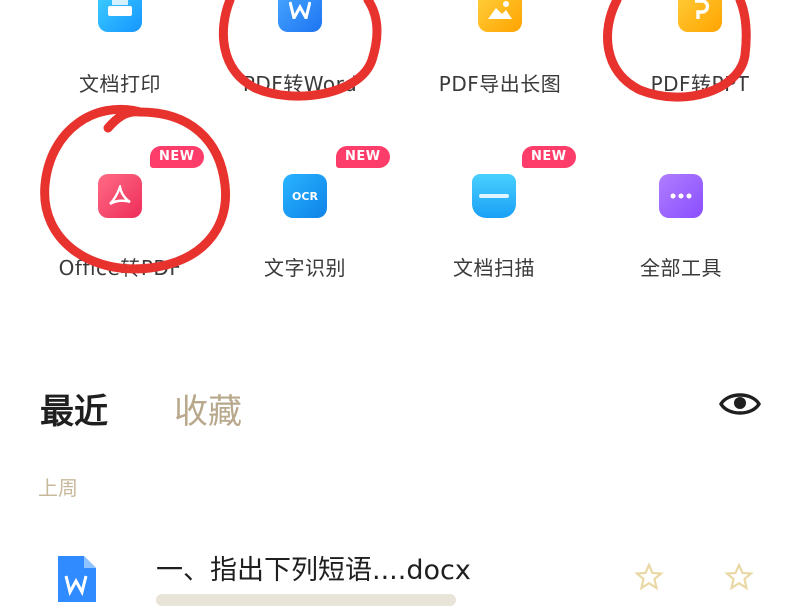 This screenshot has height=606, width=800. I want to click on scanner-icon, so click(494, 196).